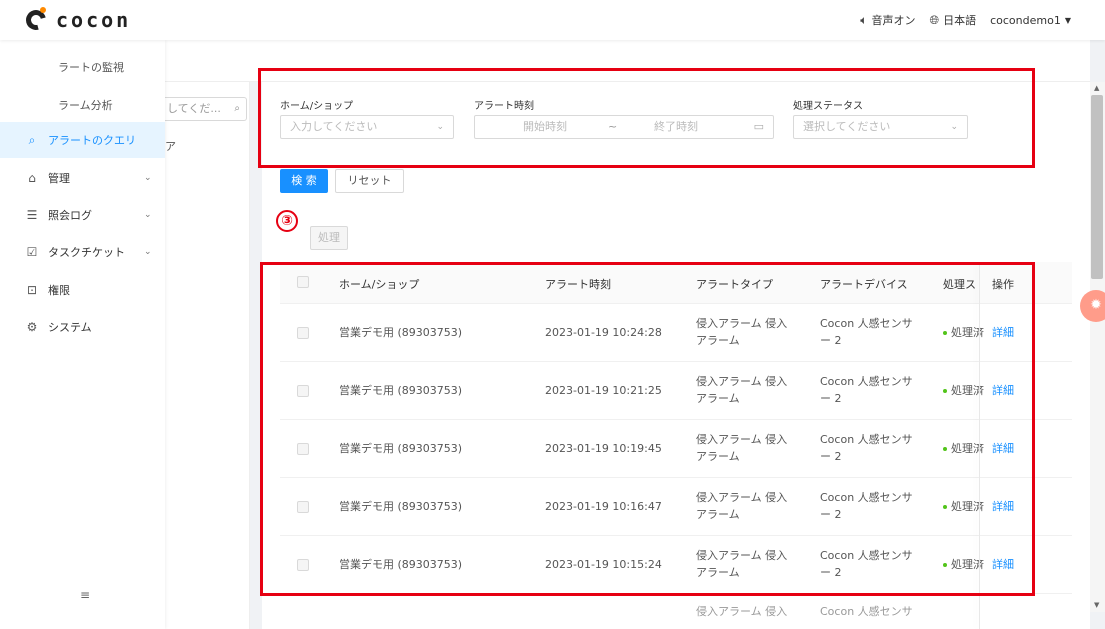 Image resolution: width=1105 pixels, height=629 pixels. Describe the element at coordinates (43, 10) in the screenshot. I see `logo-dot-icon` at that location.